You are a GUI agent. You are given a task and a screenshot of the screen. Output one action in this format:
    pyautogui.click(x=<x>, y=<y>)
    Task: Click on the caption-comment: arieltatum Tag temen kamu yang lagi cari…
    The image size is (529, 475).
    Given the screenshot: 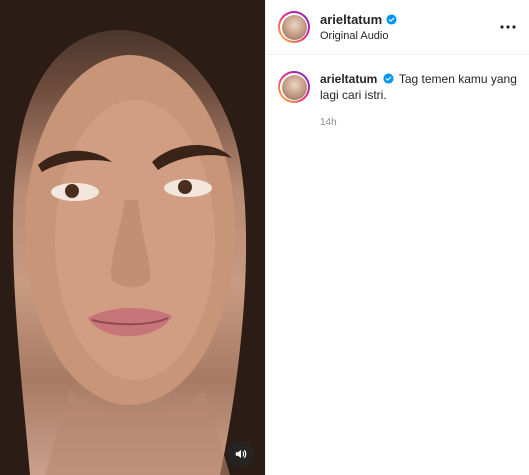 What is the action you would take?
    pyautogui.click(x=397, y=91)
    